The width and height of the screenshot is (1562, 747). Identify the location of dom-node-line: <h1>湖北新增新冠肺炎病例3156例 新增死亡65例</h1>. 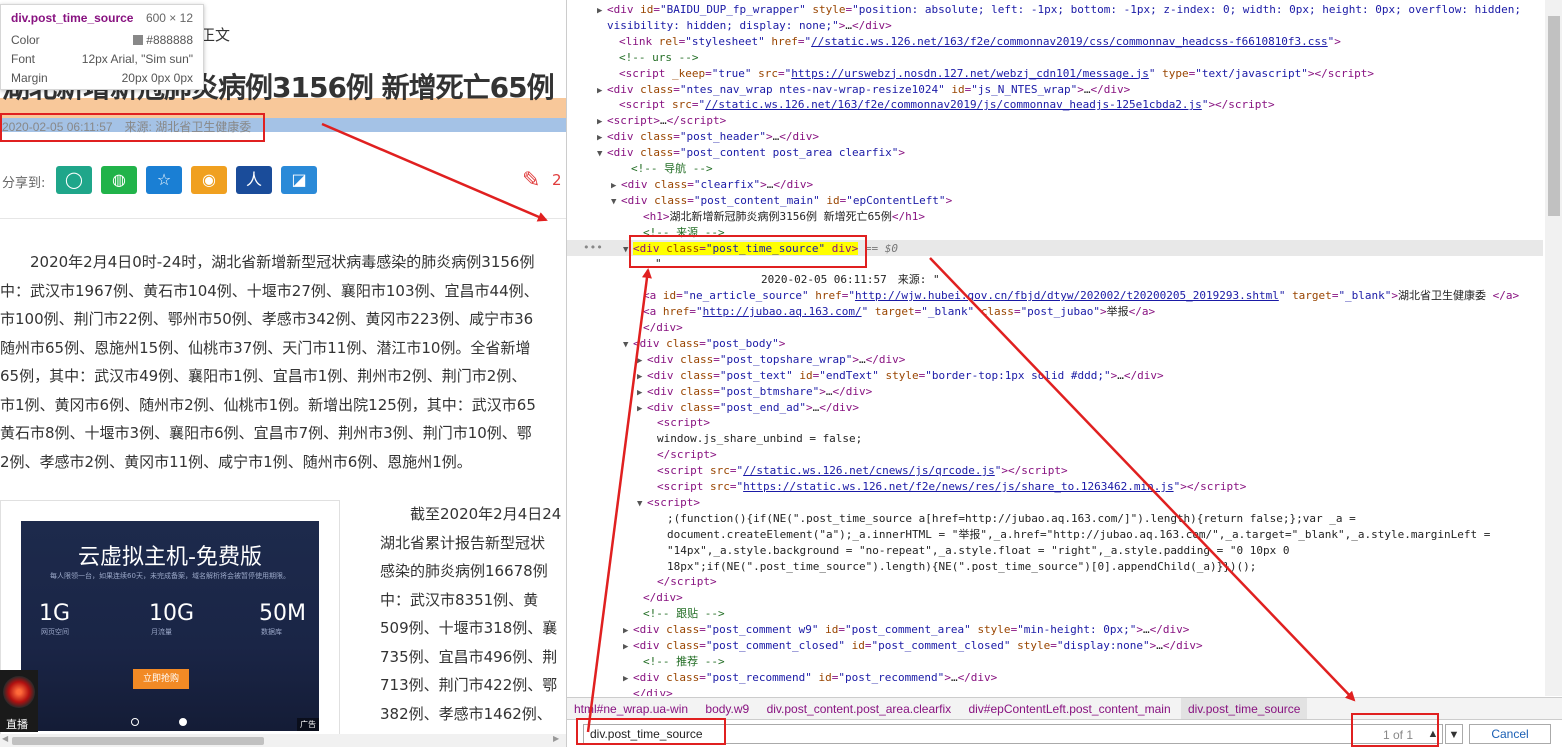
(779, 217).